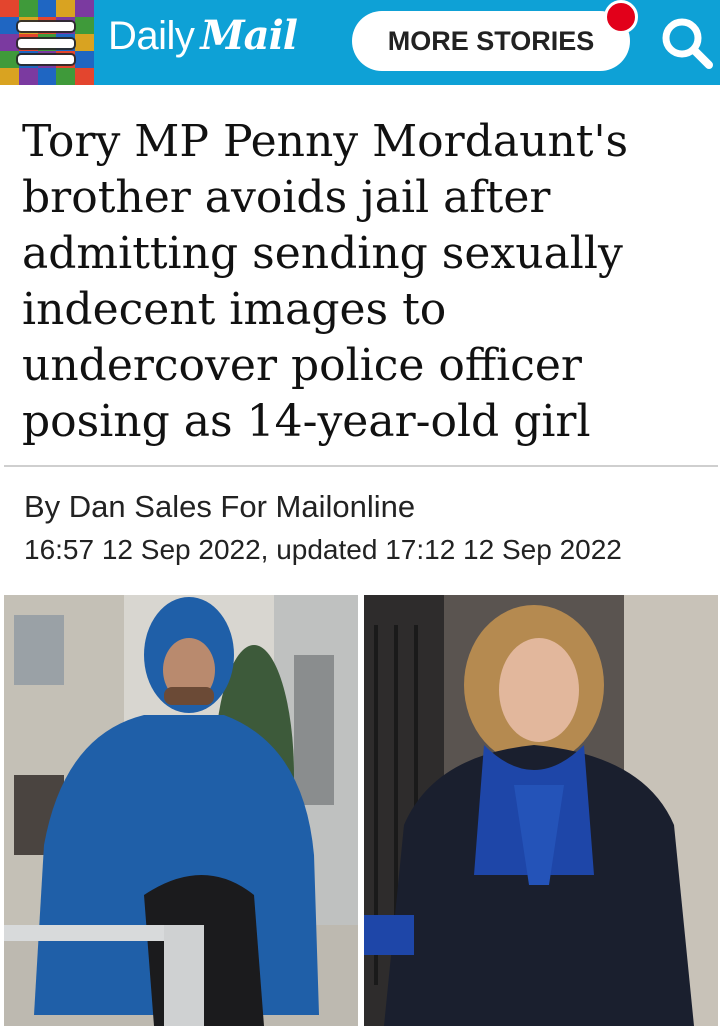  I want to click on more-stories-button: MORE STORIES, so click(491, 41).